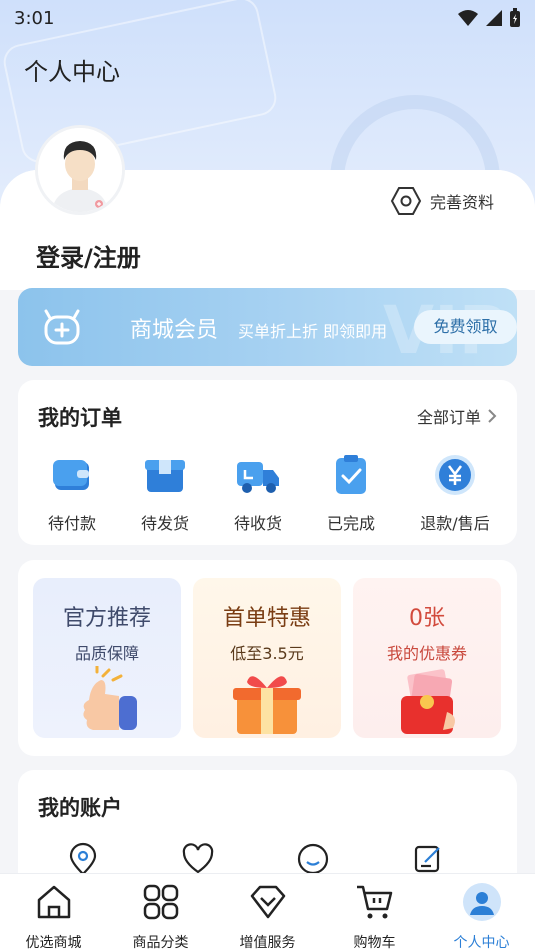  What do you see at coordinates (164, 523) in the screenshot?
I see `order-label: 待发货` at bounding box center [164, 523].